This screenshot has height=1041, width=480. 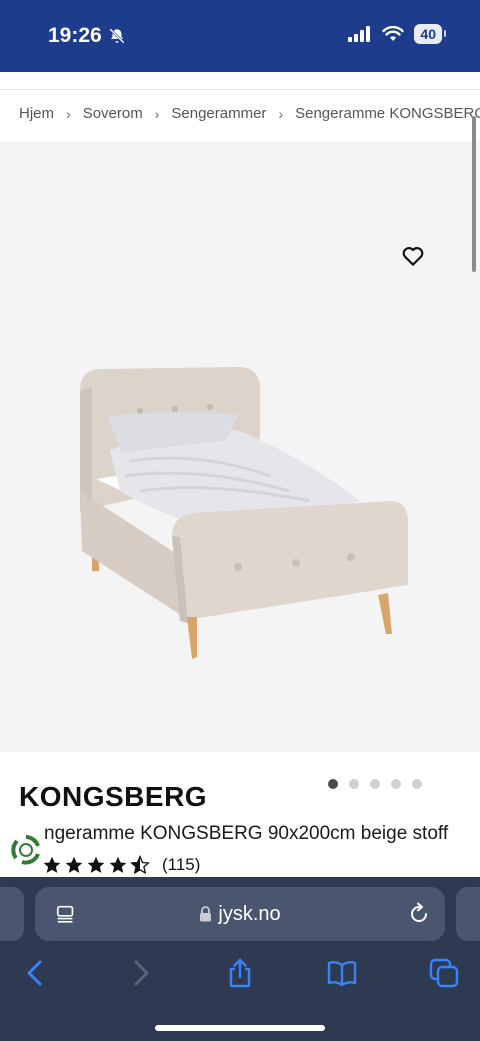 I want to click on lock-icon, so click(x=206, y=914).